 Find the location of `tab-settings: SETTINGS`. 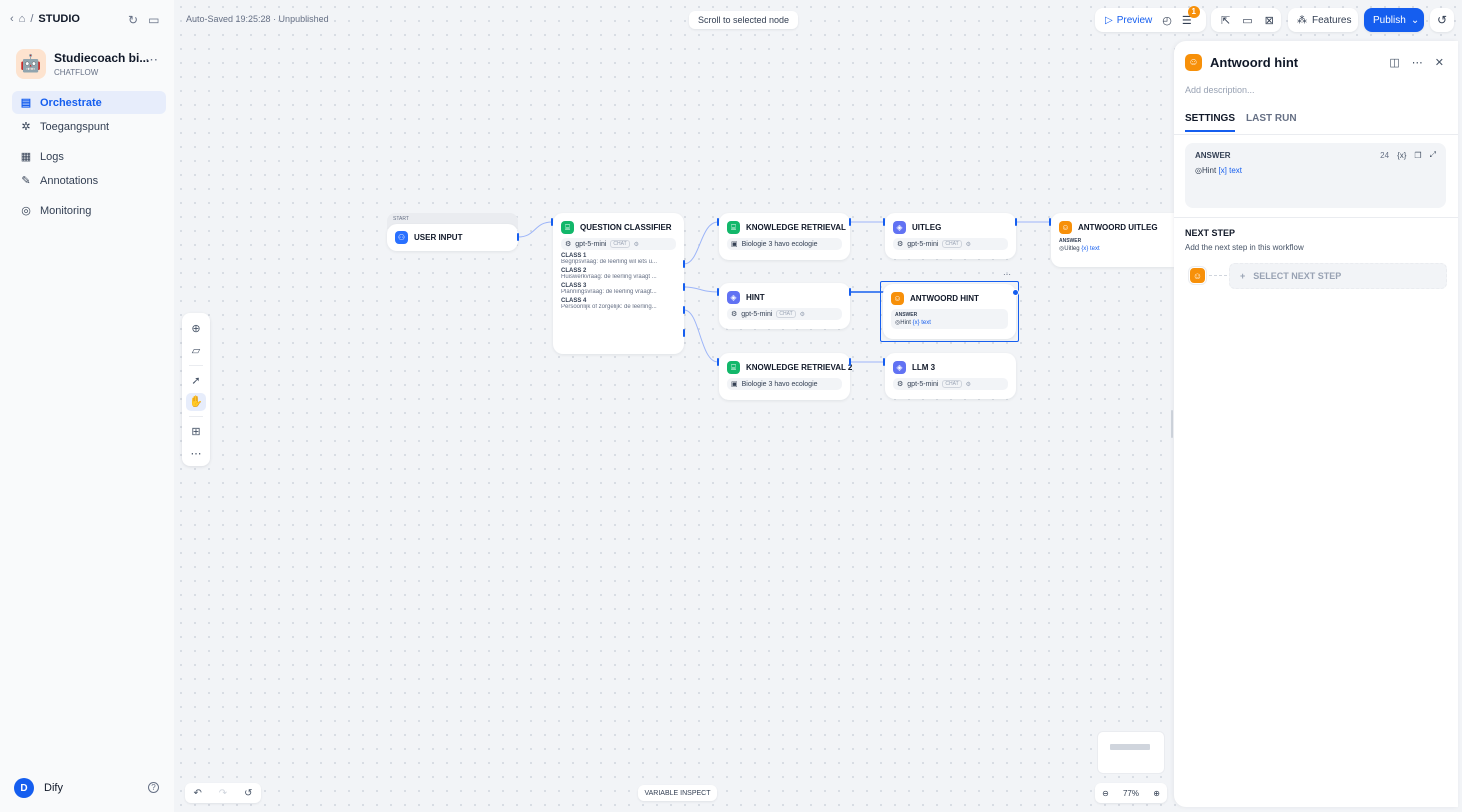

tab-settings: SETTINGS is located at coordinates (1210, 122).